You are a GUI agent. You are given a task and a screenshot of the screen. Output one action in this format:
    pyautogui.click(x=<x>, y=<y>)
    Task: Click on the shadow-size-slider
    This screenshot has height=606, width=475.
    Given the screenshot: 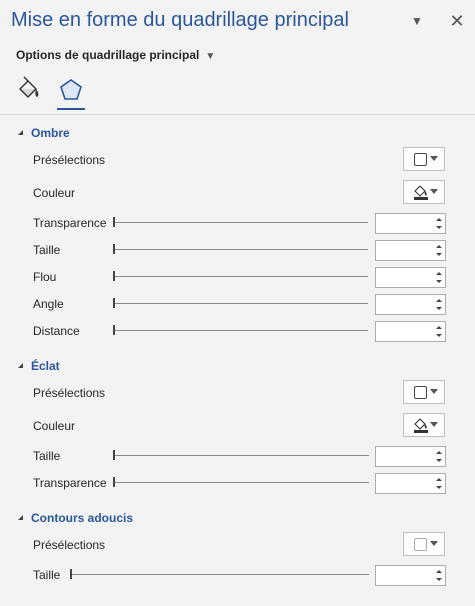 What is the action you would take?
    pyautogui.click(x=240, y=249)
    